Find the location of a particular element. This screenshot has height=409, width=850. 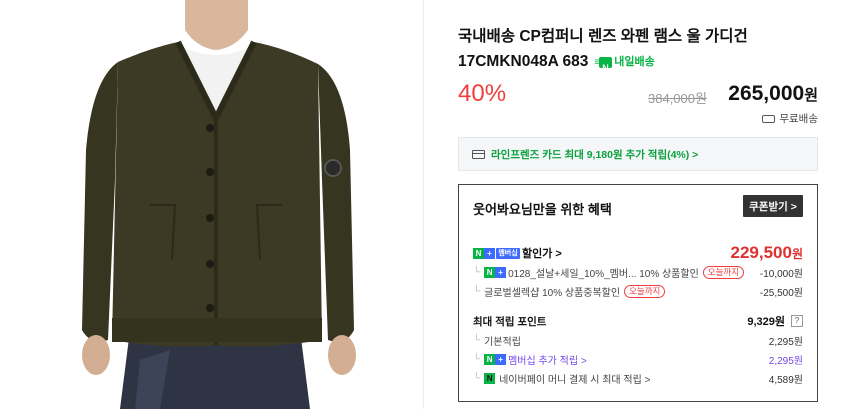

naverpay-points-link: 네이버페이 머니 결제 시 최대 적립 > is located at coordinates (574, 378).